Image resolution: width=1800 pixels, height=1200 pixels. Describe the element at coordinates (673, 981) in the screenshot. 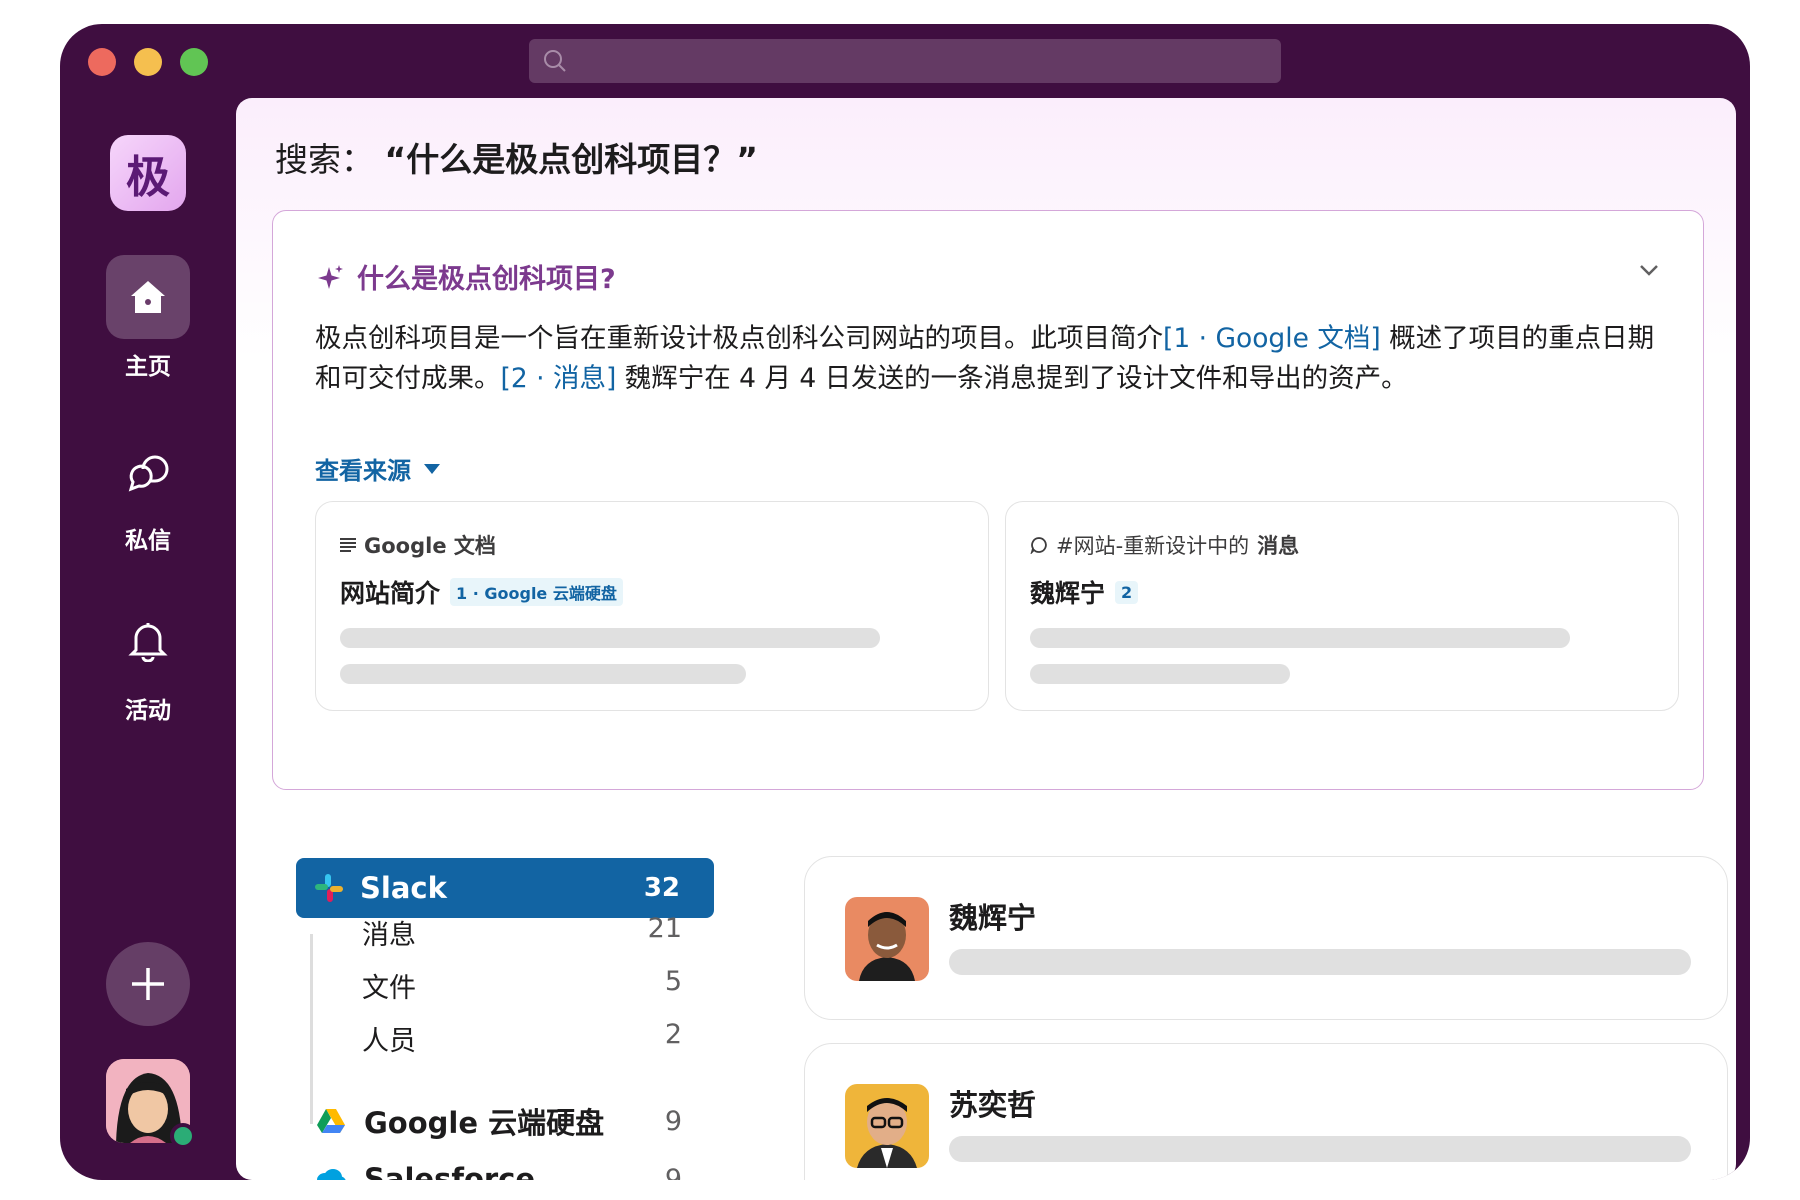

I see `filter-count: 5` at that location.